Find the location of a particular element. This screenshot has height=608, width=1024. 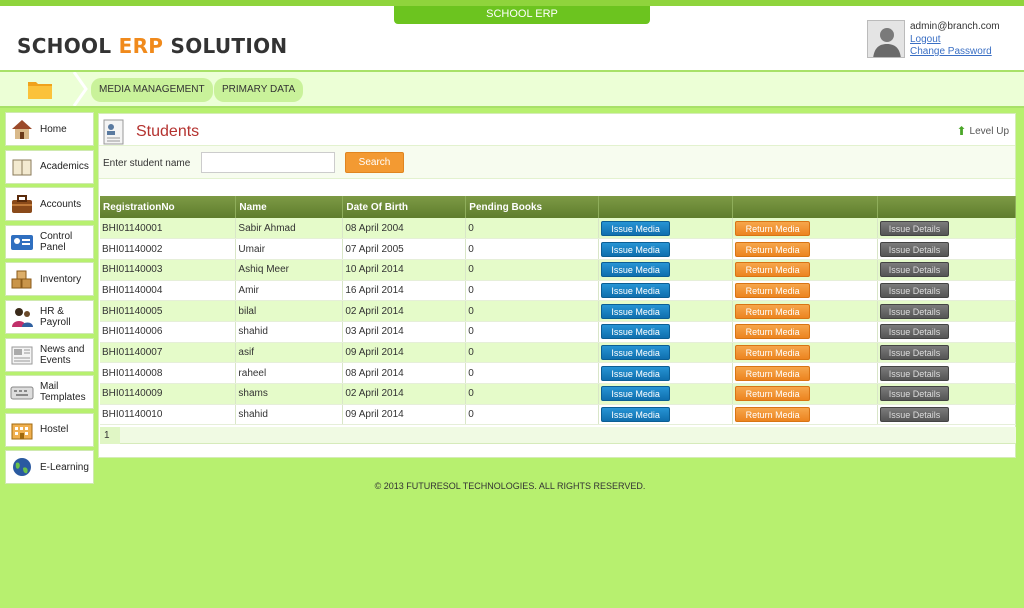

column-header-name: Name is located at coordinates (289, 207).